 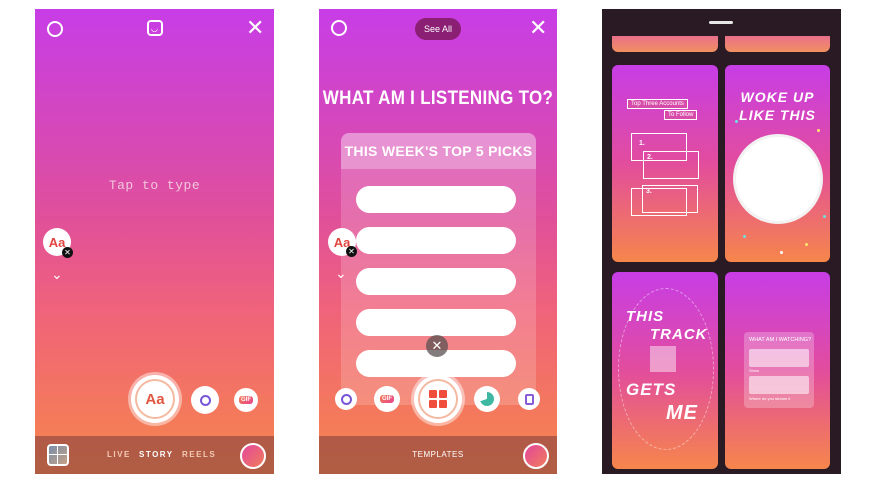 I want to click on layout-icon, so click(x=529, y=399).